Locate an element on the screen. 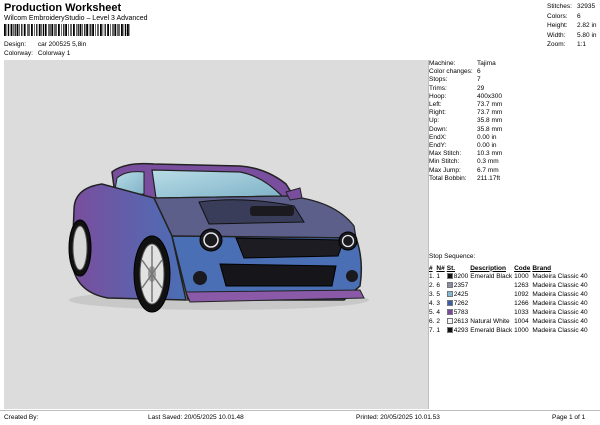 The width and height of the screenshot is (600, 425). color-swatch is located at coordinates (450, 276).